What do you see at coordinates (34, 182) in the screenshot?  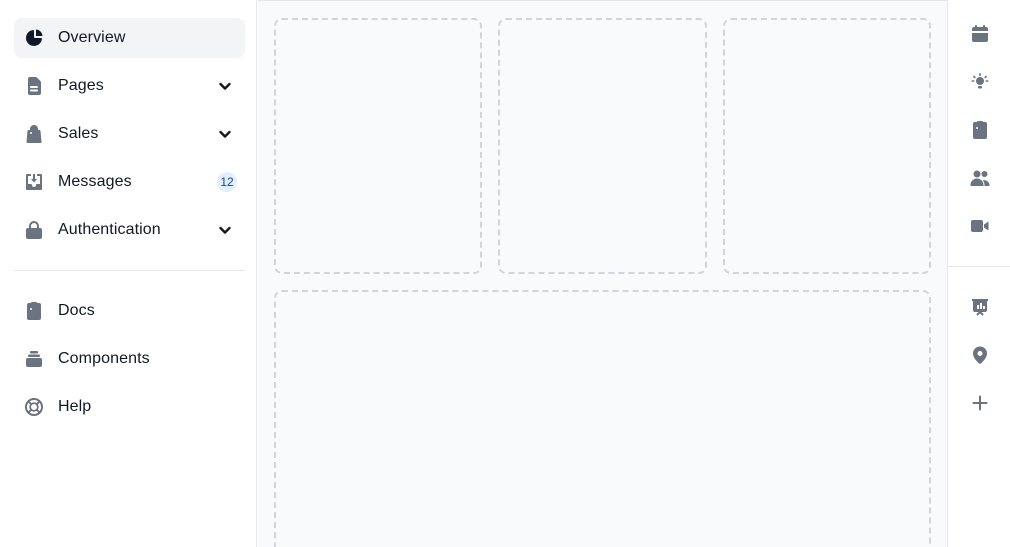 I see `inbox-icon` at bounding box center [34, 182].